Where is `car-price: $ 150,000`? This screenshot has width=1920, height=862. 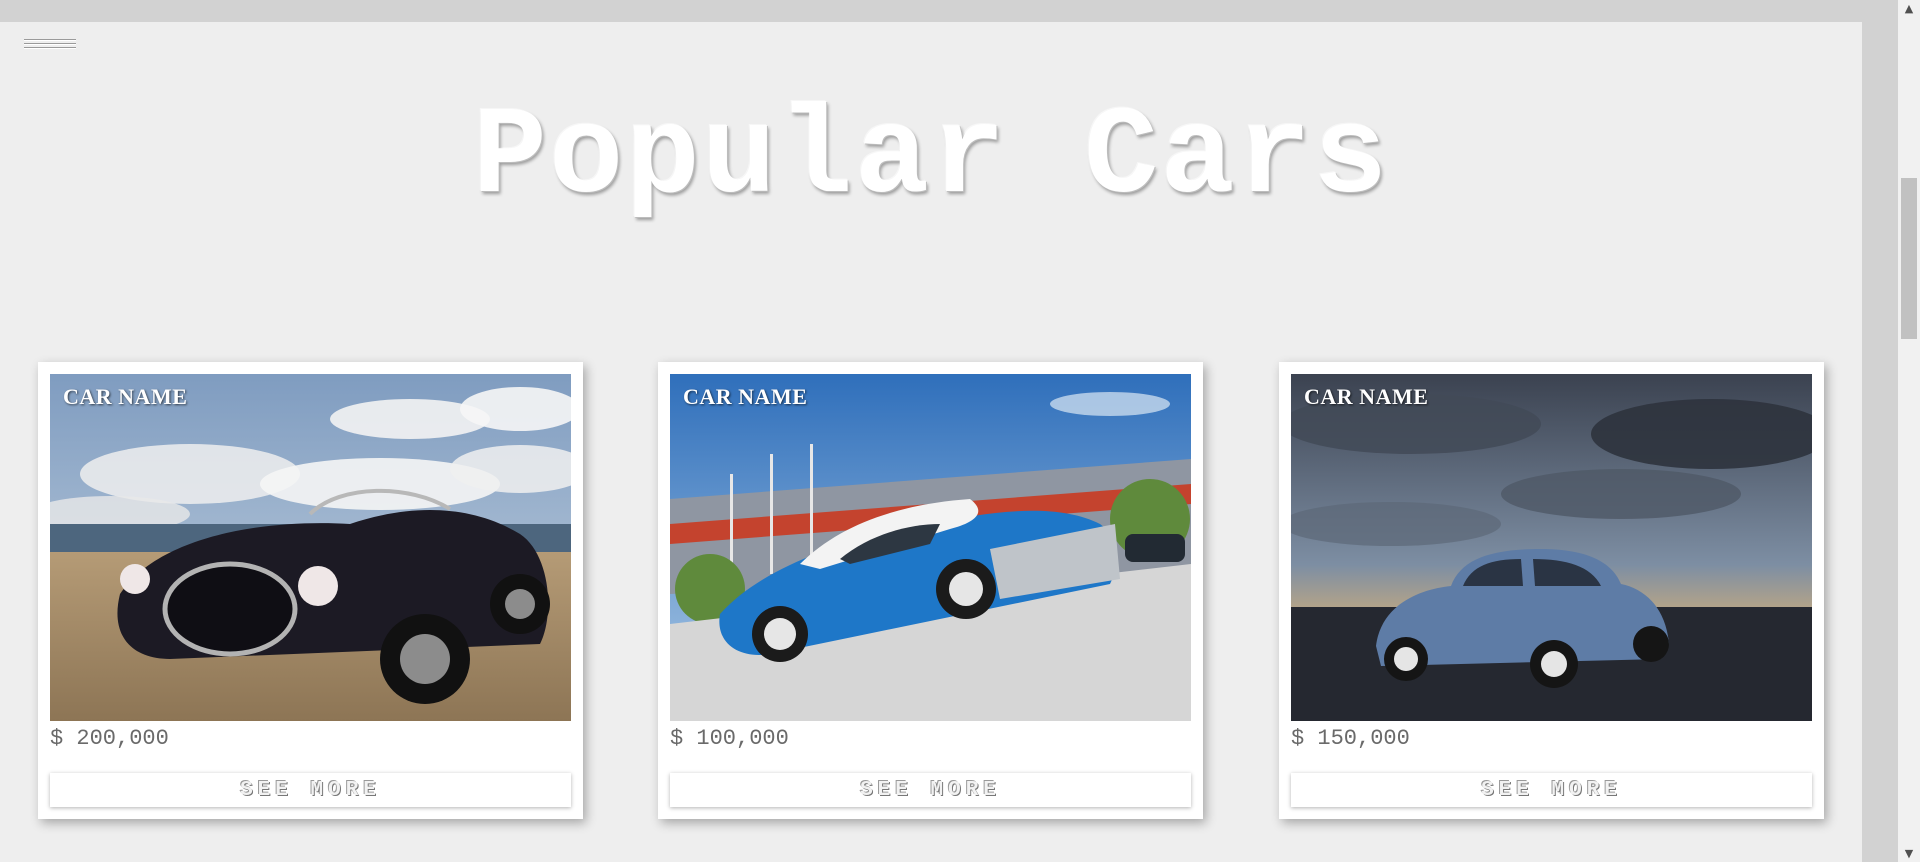
car-price: $ 150,000 is located at coordinates (1350, 738).